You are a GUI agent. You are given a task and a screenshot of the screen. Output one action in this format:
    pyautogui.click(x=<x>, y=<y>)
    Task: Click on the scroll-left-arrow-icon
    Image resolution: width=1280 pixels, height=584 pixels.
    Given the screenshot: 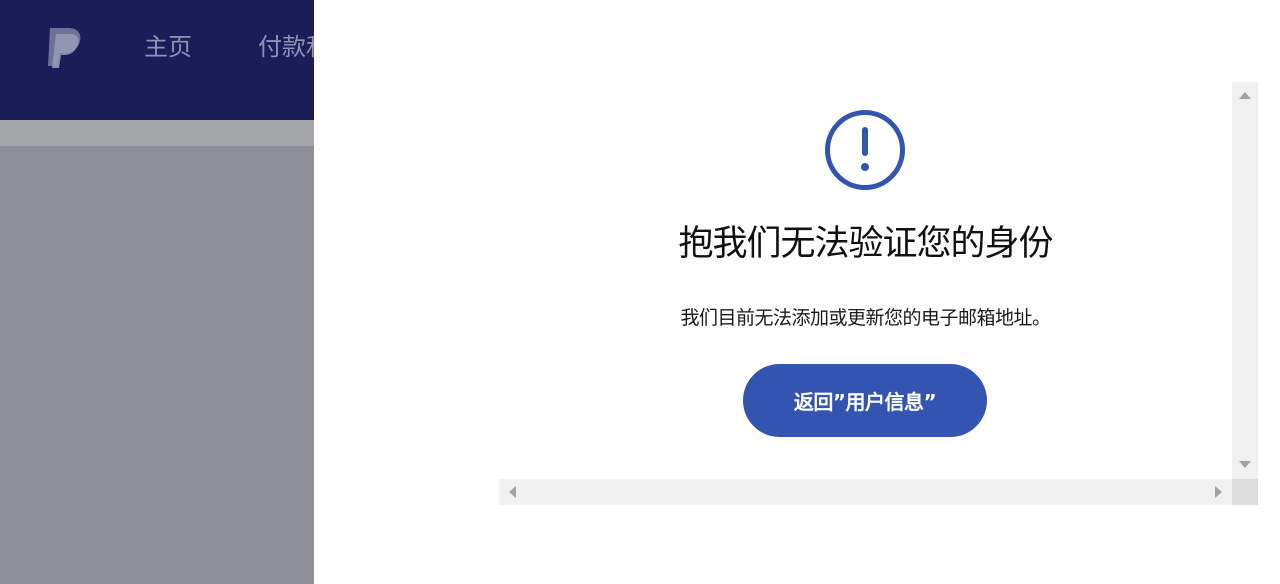 What is the action you would take?
    pyautogui.click(x=512, y=492)
    